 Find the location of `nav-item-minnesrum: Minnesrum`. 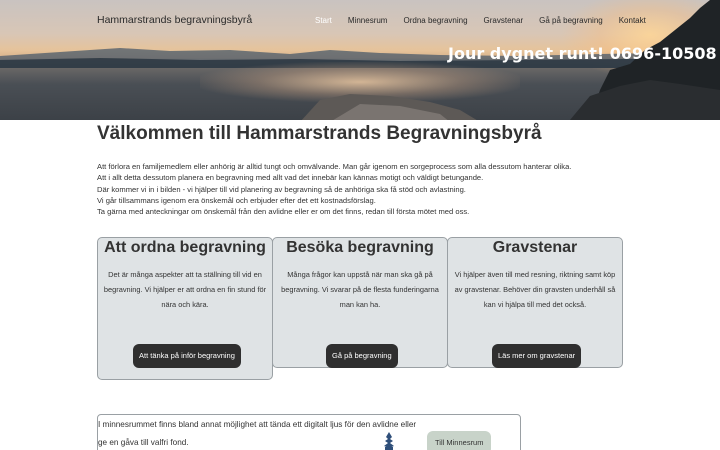

nav-item-minnesrum: Minnesrum is located at coordinates (368, 20).